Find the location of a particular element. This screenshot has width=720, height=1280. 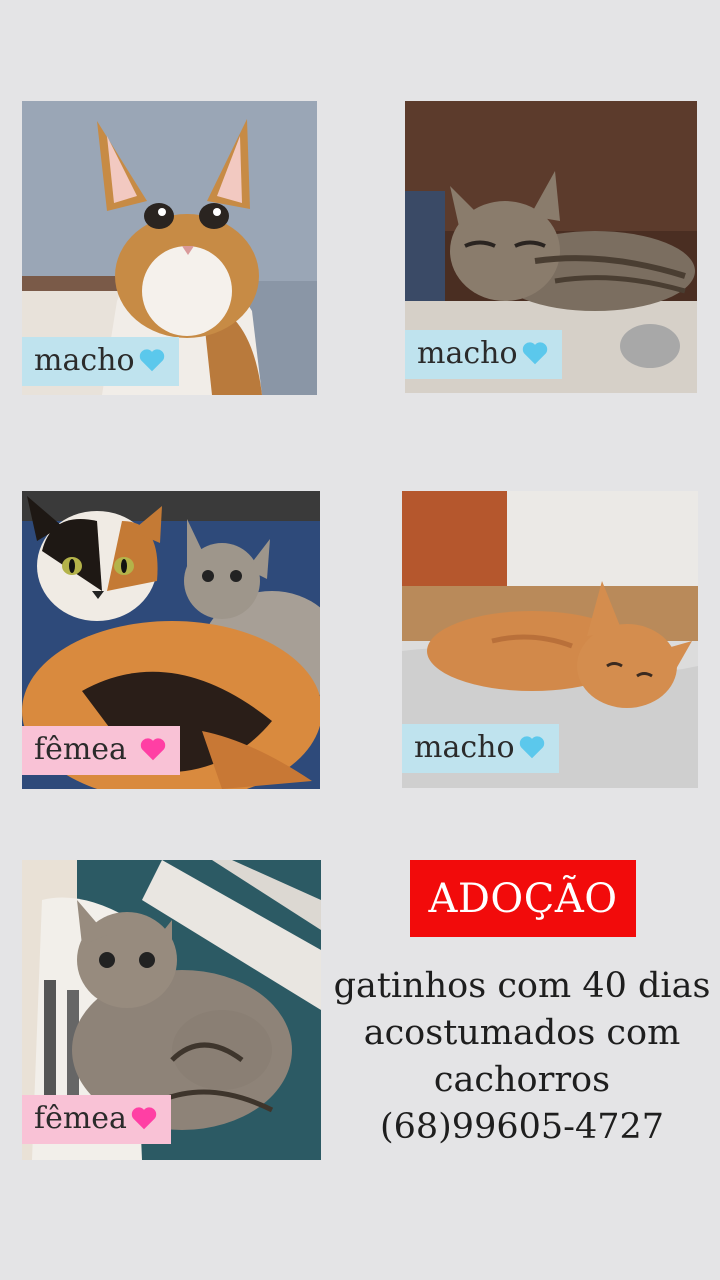

kitten-photo-4: macho is located at coordinates (550, 639).